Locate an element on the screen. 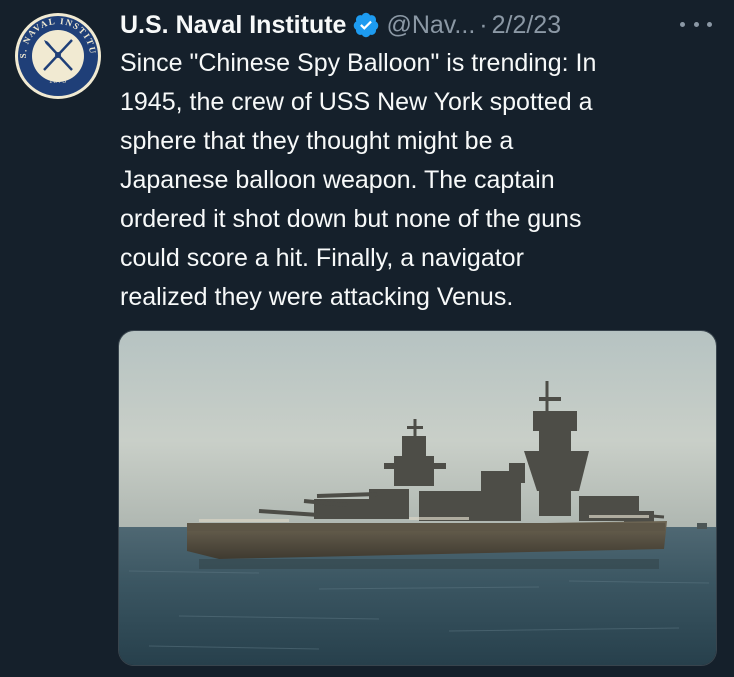 The image size is (734, 677). naval-institute-seal-icon: U.S. NAVAL INSTITUTE 1873 is located at coordinates (57, 55).